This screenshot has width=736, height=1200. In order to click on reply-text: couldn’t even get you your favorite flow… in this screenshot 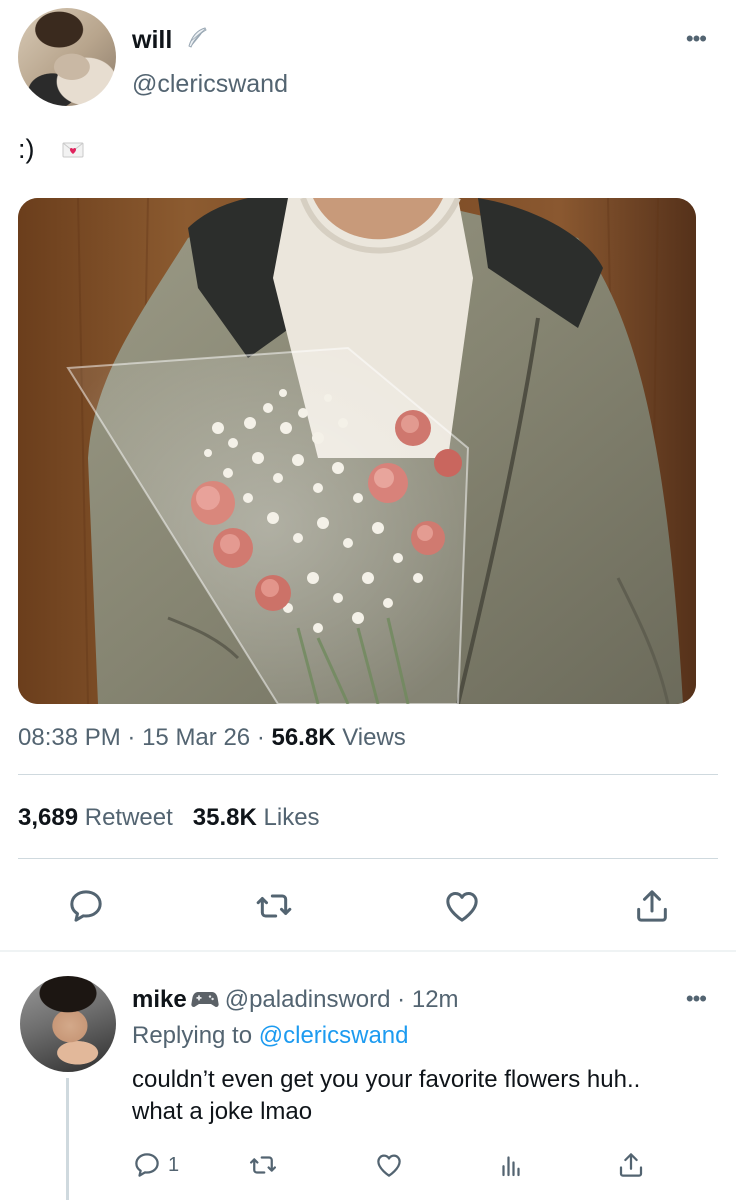, I will do `click(386, 1095)`.